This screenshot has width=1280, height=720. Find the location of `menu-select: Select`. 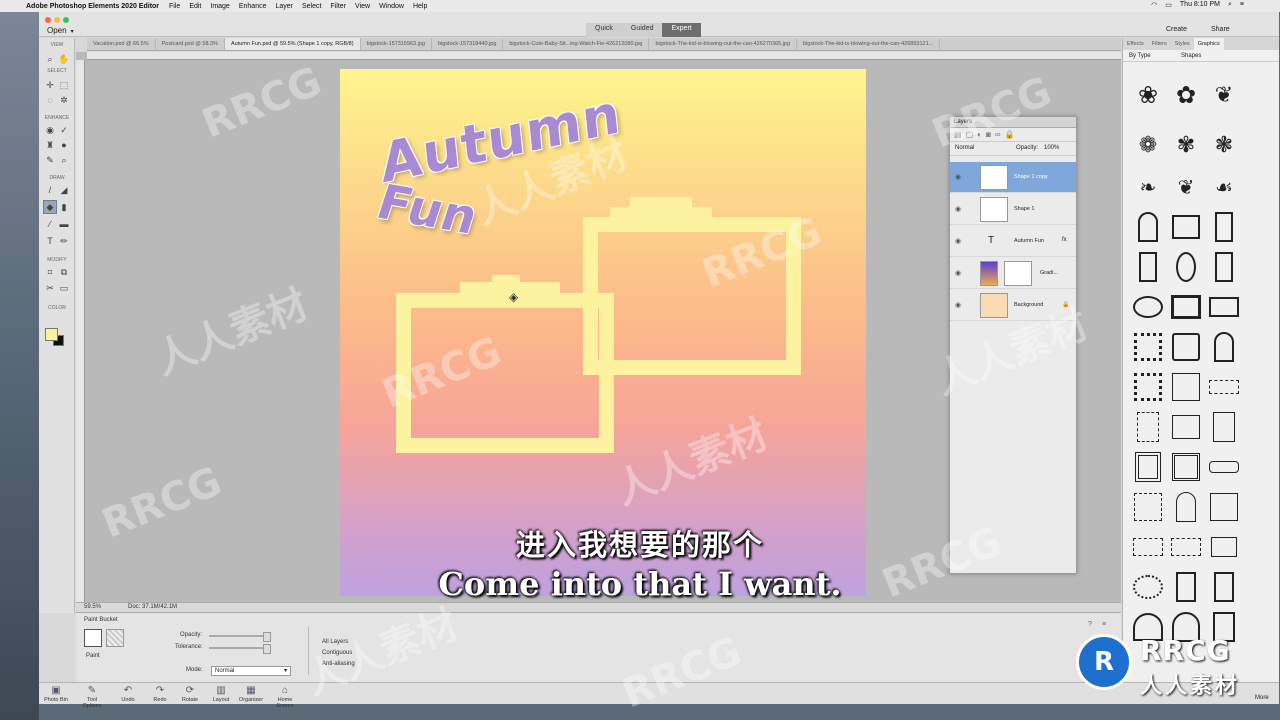

menu-select: Select is located at coordinates (311, 6).